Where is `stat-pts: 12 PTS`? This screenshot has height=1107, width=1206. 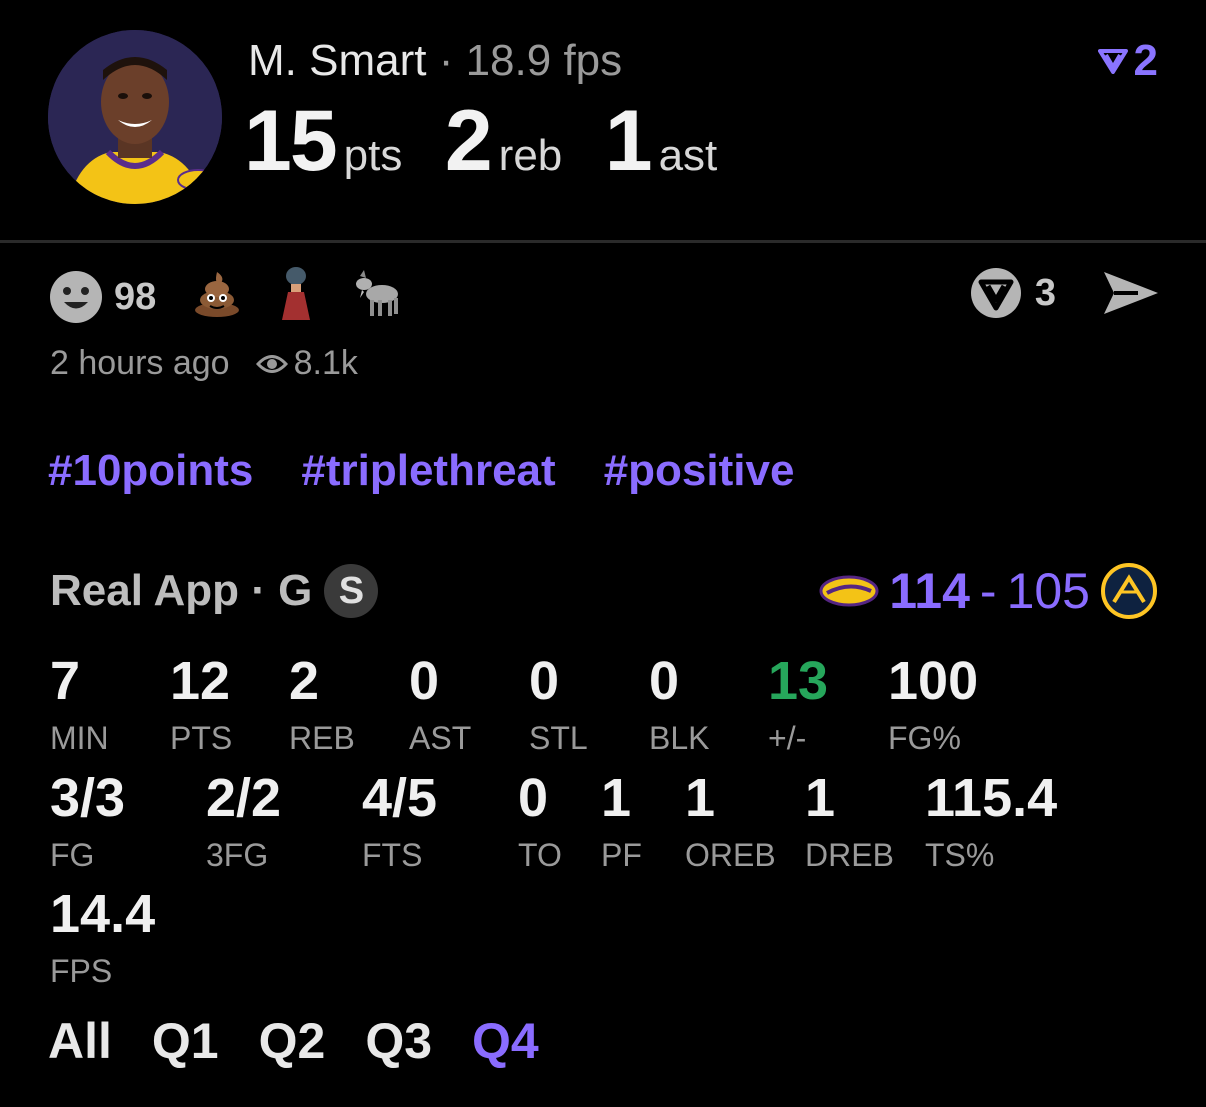 stat-pts: 12 PTS is located at coordinates (201, 705).